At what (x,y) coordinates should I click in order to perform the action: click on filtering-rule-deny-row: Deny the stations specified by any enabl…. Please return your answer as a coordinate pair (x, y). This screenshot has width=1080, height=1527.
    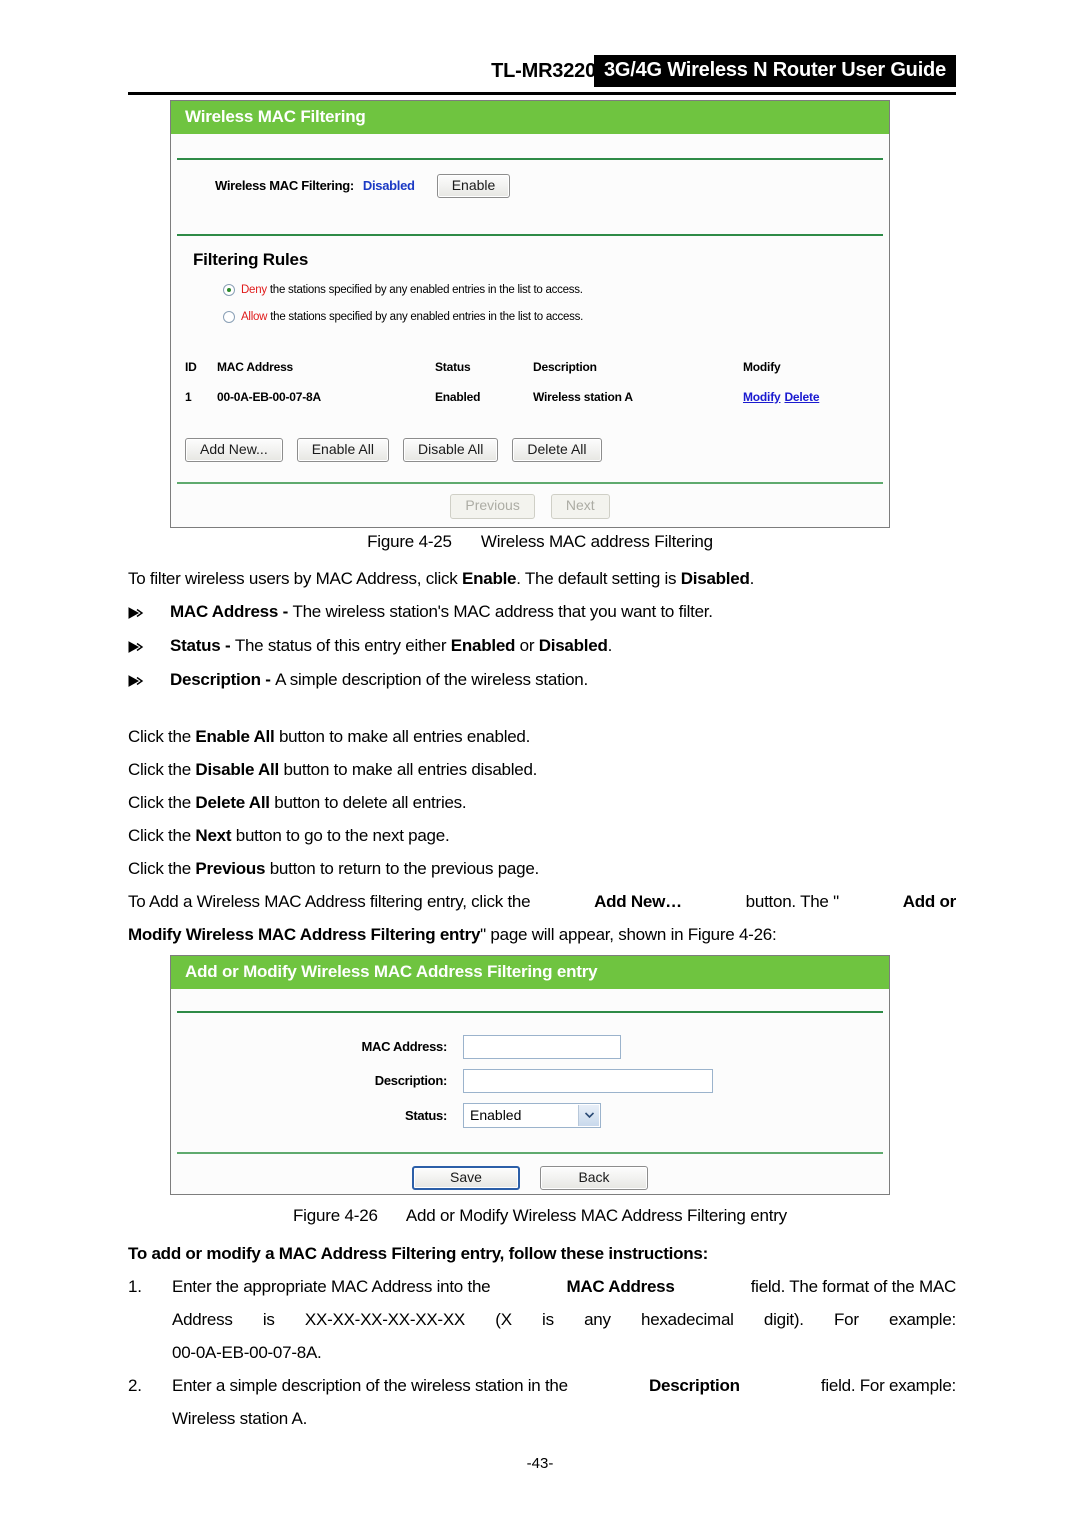
    Looking at the image, I should click on (556, 289).